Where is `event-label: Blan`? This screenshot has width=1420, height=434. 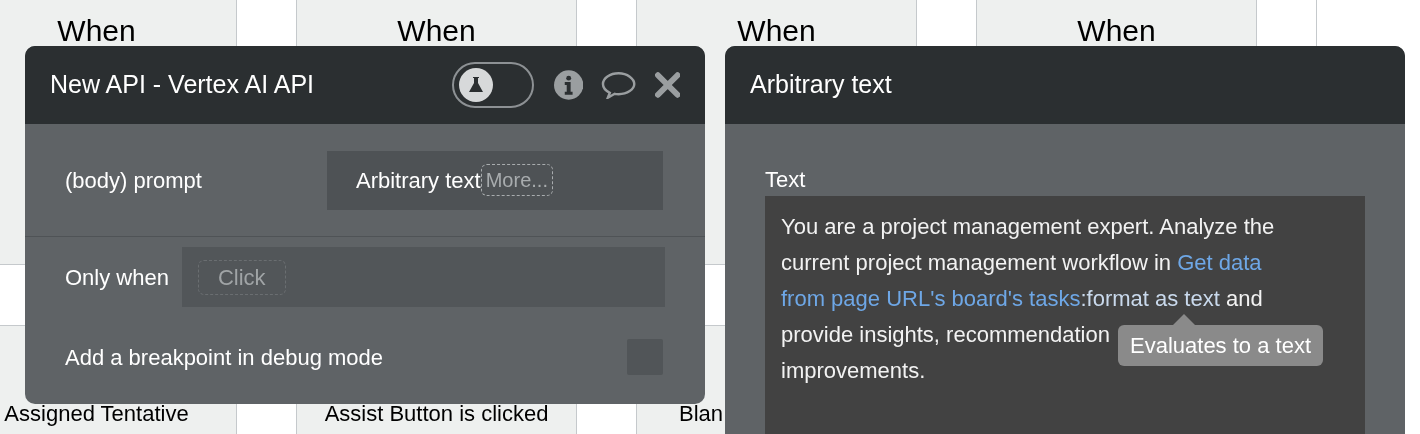 event-label: Blan is located at coordinates (701, 414).